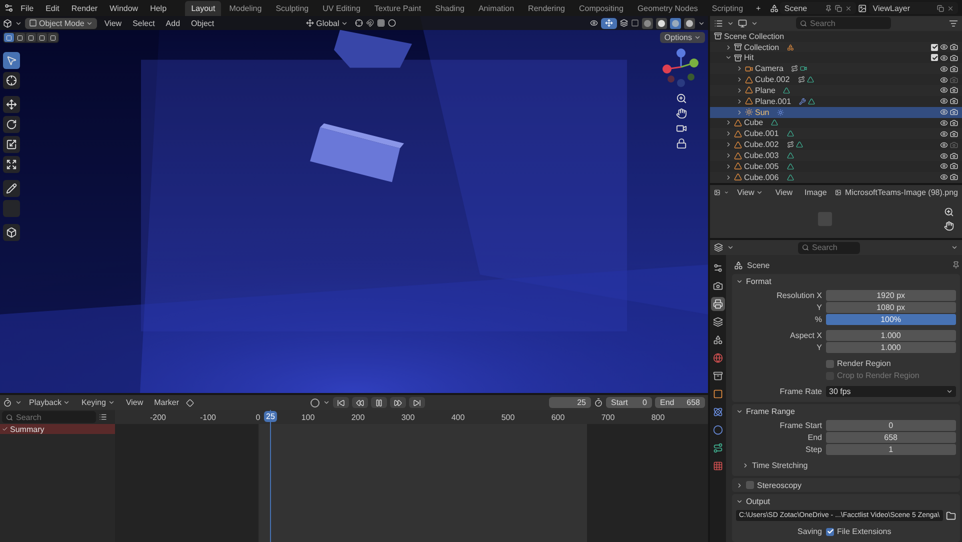  What do you see at coordinates (891, 437) in the screenshot?
I see `number-field: 658` at bounding box center [891, 437].